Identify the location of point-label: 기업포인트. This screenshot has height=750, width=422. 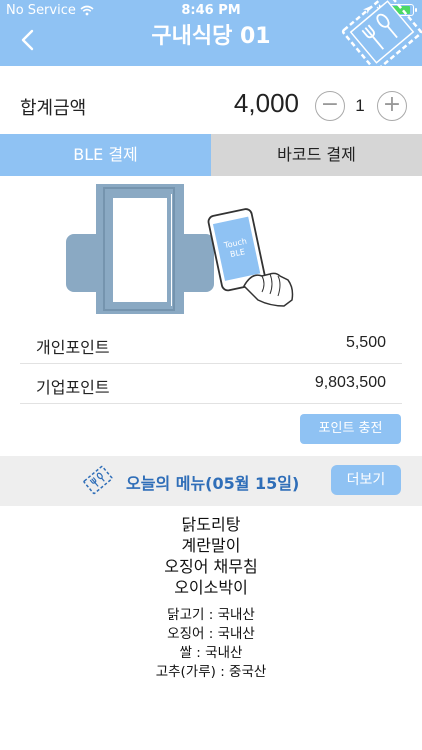
(73, 387).